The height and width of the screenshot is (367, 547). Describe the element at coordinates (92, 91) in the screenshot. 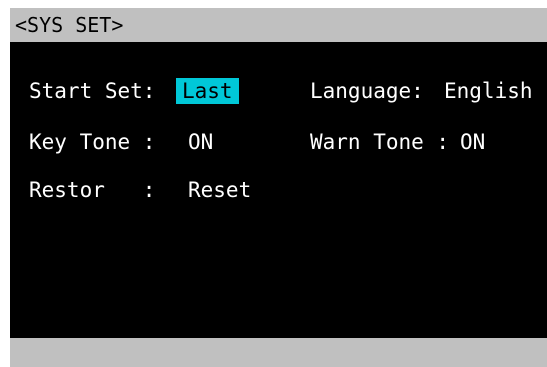

I see `start-set-label: Start Set:` at that location.